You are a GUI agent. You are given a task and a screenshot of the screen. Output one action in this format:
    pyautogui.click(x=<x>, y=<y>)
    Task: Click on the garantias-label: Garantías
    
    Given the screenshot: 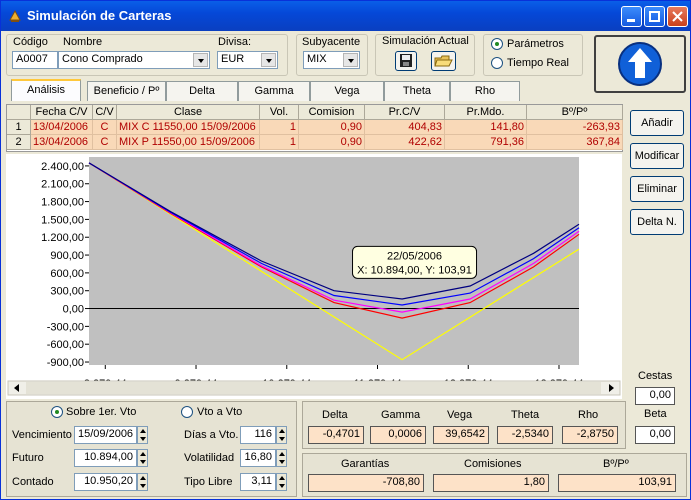 What is the action you would take?
    pyautogui.click(x=365, y=464)
    